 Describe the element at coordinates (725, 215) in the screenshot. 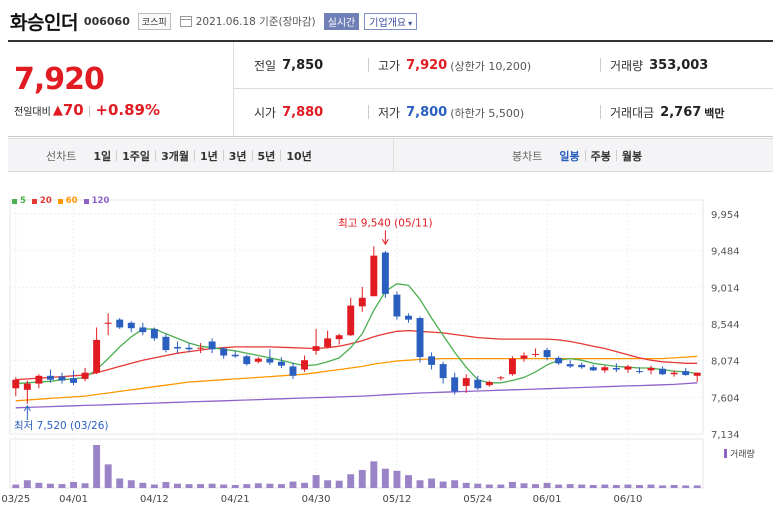

I see `y-tick-label: 9,954` at that location.